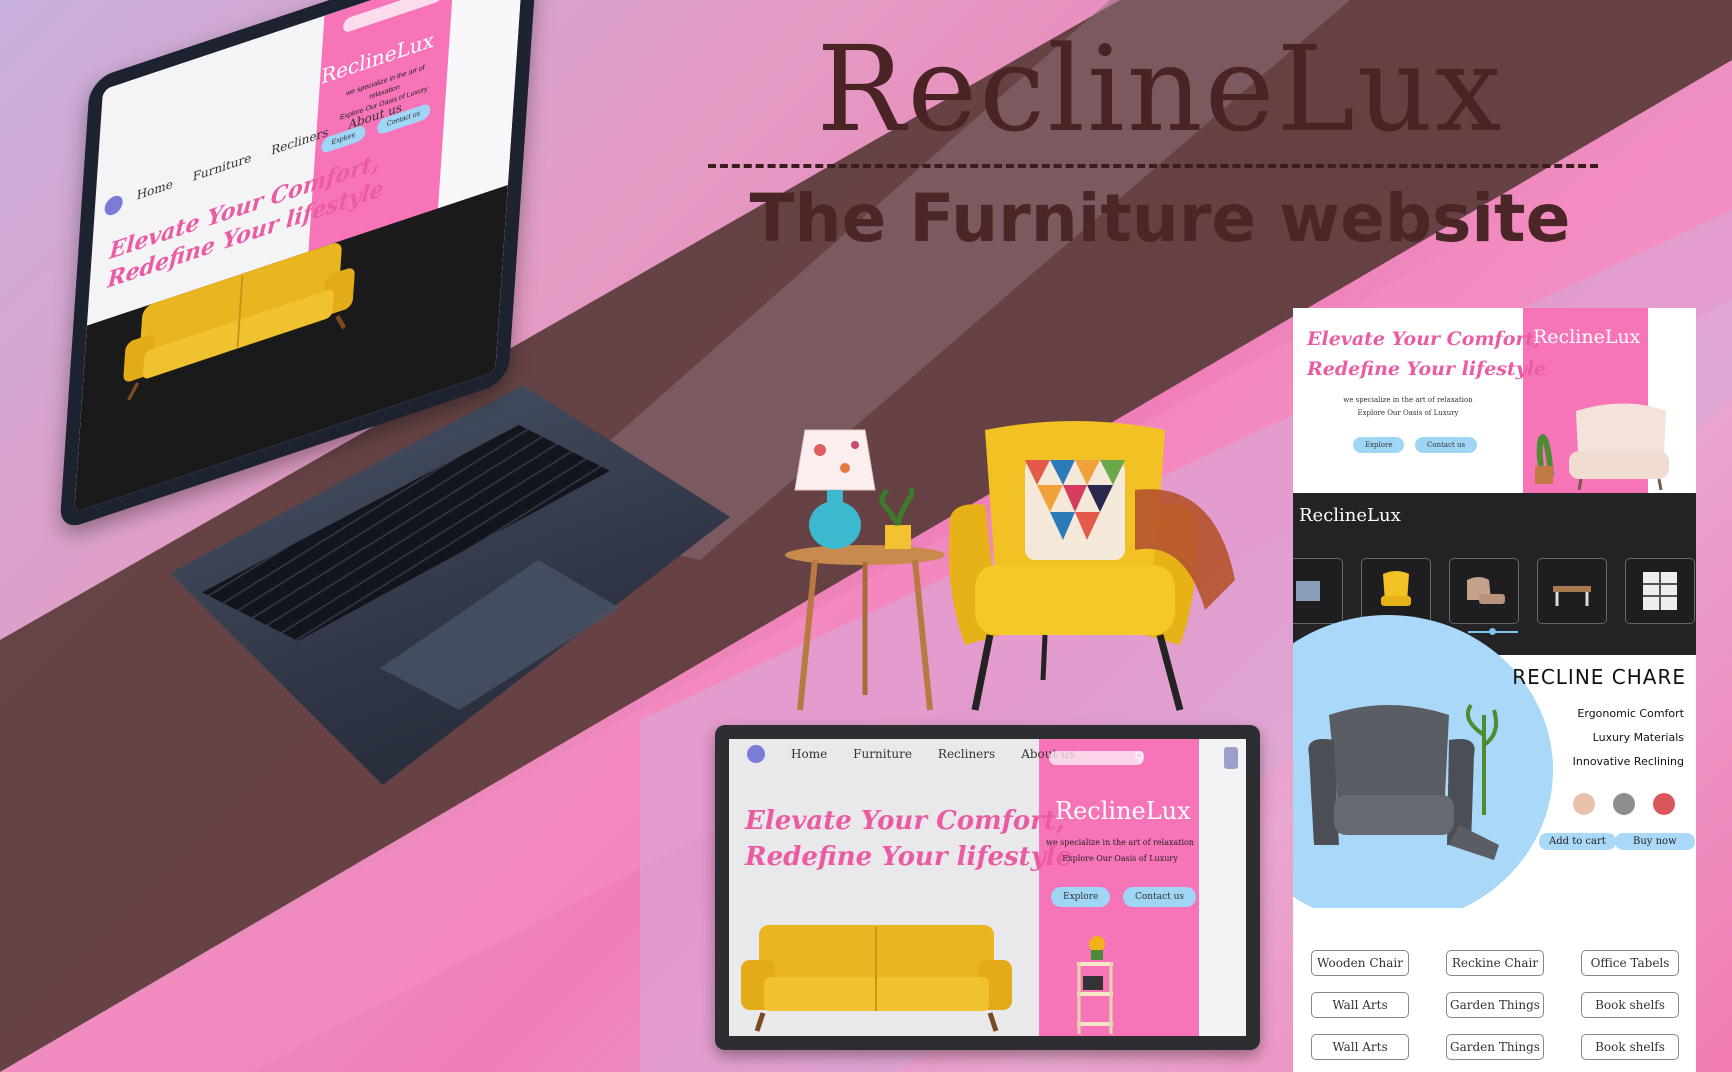 The width and height of the screenshot is (1732, 1072). What do you see at coordinates (882, 754) in the screenshot?
I see `desktop-nav-furniture: Furniture` at bounding box center [882, 754].